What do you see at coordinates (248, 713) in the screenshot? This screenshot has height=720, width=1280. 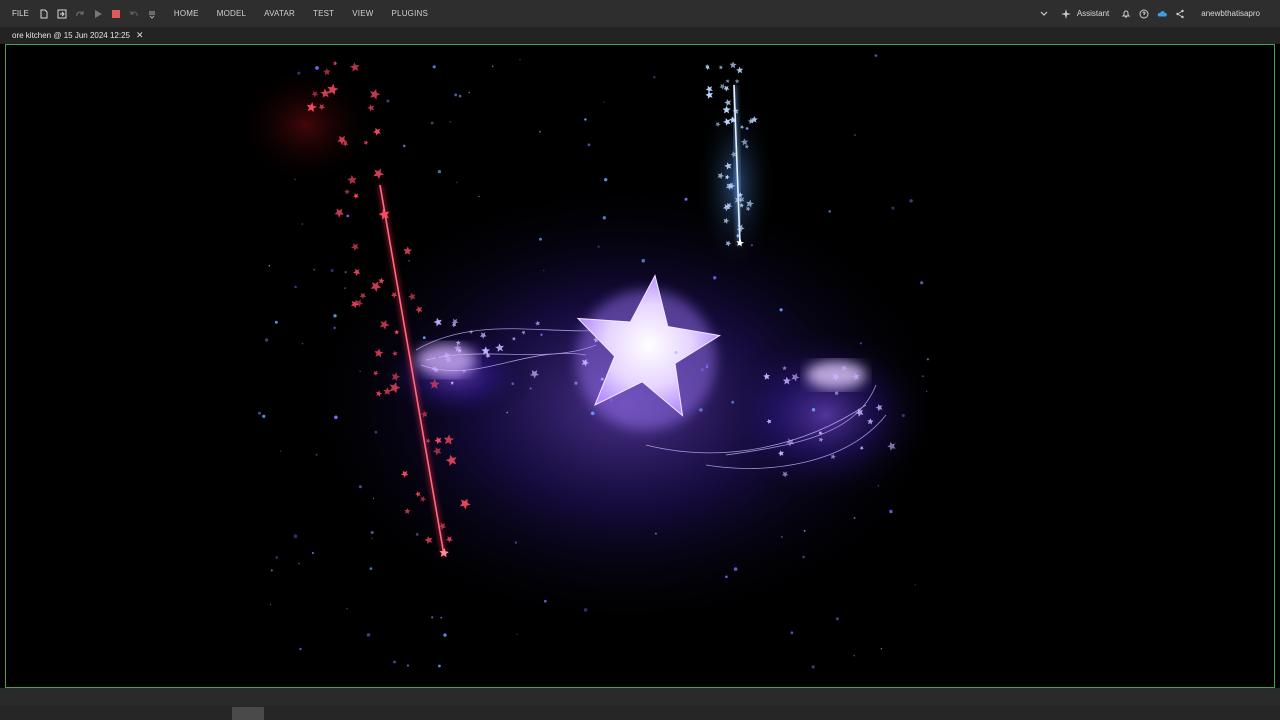 I see `scrollbar-thumb` at bounding box center [248, 713].